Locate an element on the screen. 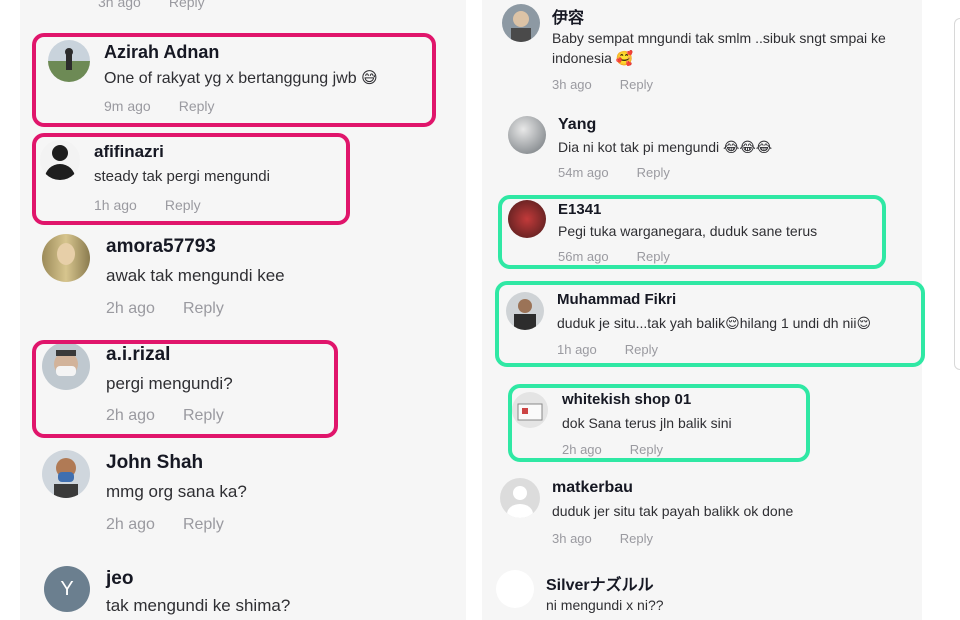  comment-text: pergi mengundi? is located at coordinates (169, 383).